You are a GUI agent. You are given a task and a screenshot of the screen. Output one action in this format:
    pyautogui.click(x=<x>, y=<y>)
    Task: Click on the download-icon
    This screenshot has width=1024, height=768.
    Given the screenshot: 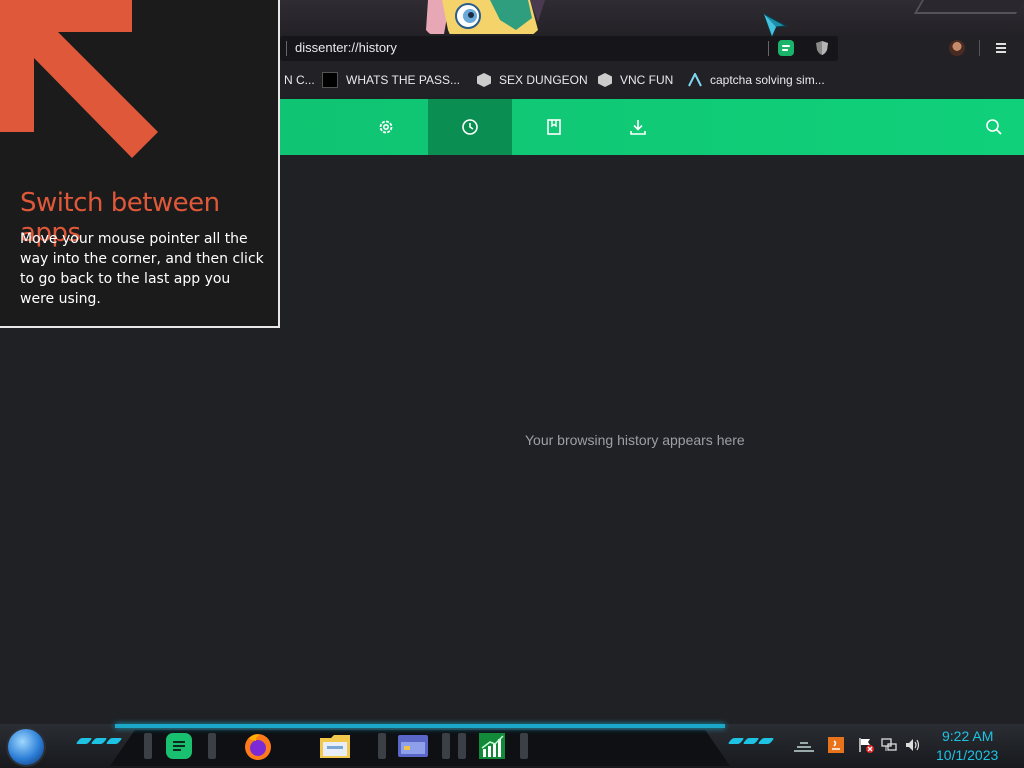 What is the action you would take?
    pyautogui.click(x=638, y=127)
    